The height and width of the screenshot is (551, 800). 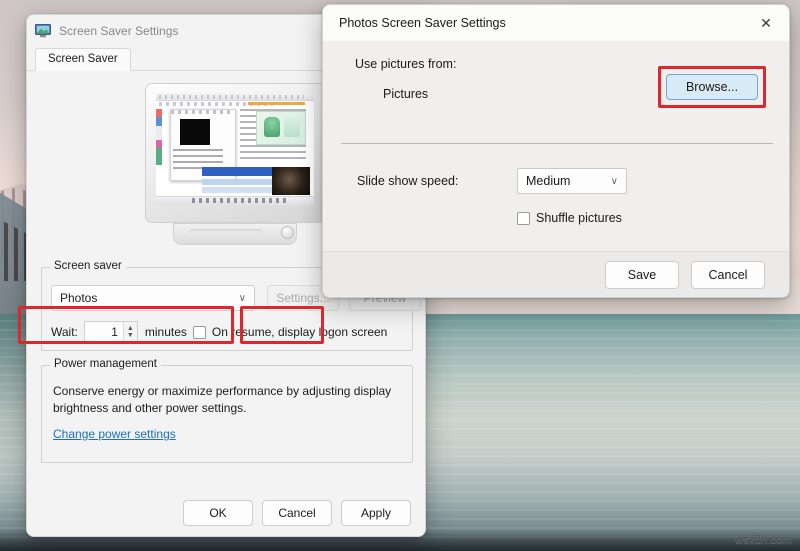 What do you see at coordinates (422, 23) in the screenshot?
I see `photos-dialog-title: Photos Screen Saver Settings` at bounding box center [422, 23].